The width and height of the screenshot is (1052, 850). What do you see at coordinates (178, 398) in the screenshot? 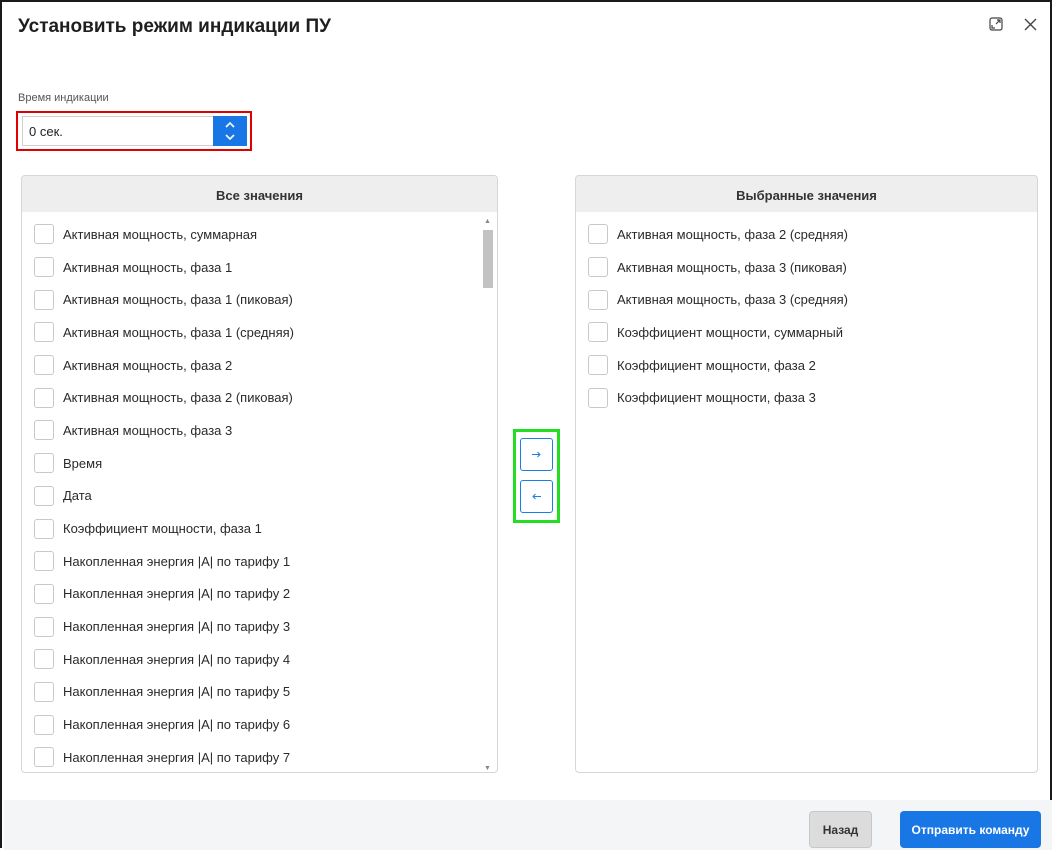
I see `list-item-label: Активная мощность, фаза 2 (пиковая)` at bounding box center [178, 398].